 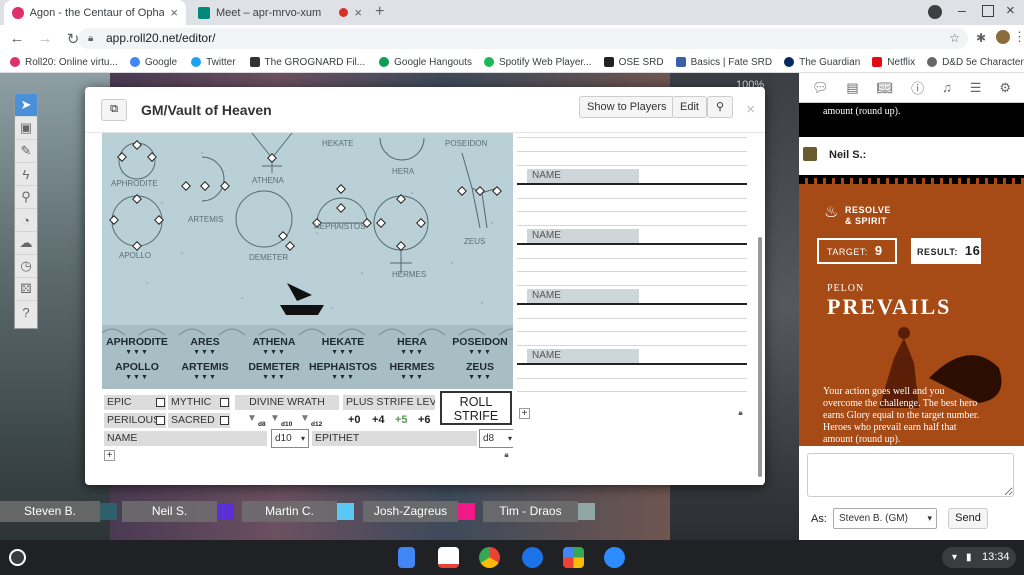 What do you see at coordinates (947, 87) in the screenshot?
I see `jukebox-tab-icon: ♫` at bounding box center [947, 87].